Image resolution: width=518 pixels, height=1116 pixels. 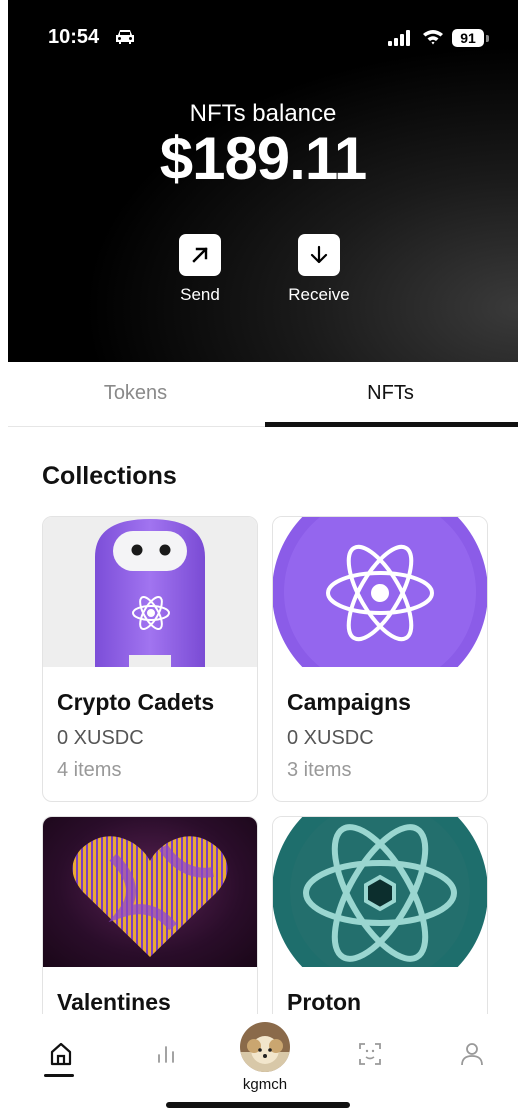 I want to click on arrow-up-right-icon, so click(x=200, y=255).